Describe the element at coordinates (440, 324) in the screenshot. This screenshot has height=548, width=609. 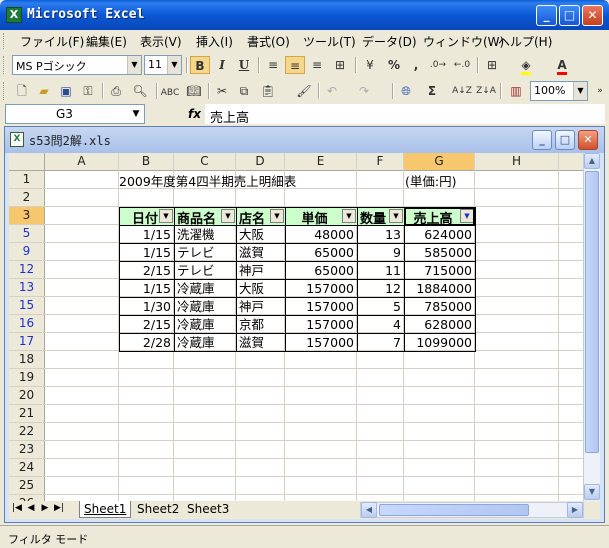
I see `table-cell: 628000` at that location.